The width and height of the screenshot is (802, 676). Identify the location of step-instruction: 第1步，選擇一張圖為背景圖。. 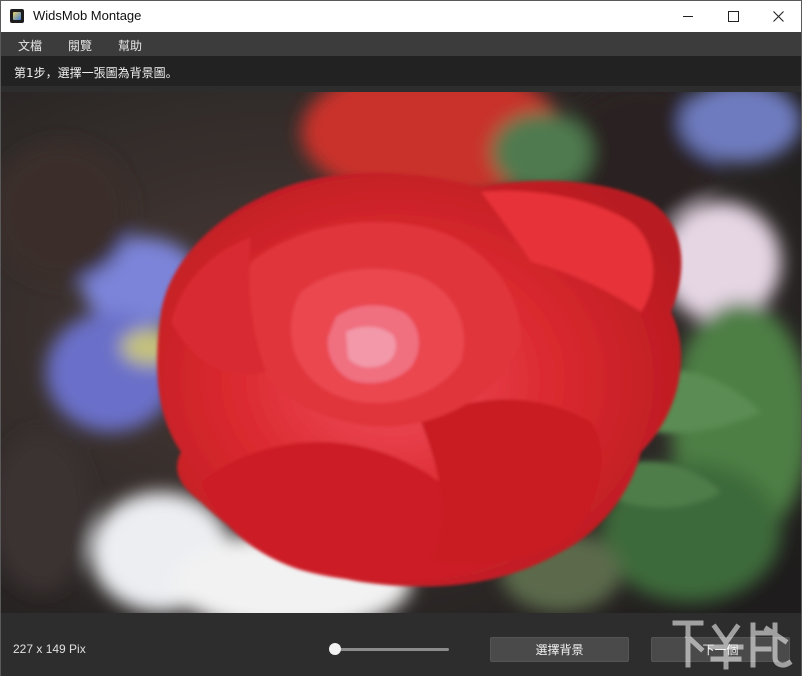
(96, 73).